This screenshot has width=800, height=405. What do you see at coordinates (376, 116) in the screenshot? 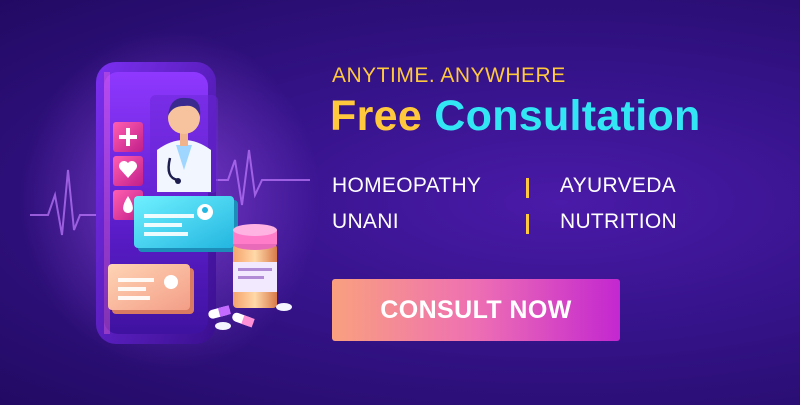
I see `headline-word-free: Free` at bounding box center [376, 116].